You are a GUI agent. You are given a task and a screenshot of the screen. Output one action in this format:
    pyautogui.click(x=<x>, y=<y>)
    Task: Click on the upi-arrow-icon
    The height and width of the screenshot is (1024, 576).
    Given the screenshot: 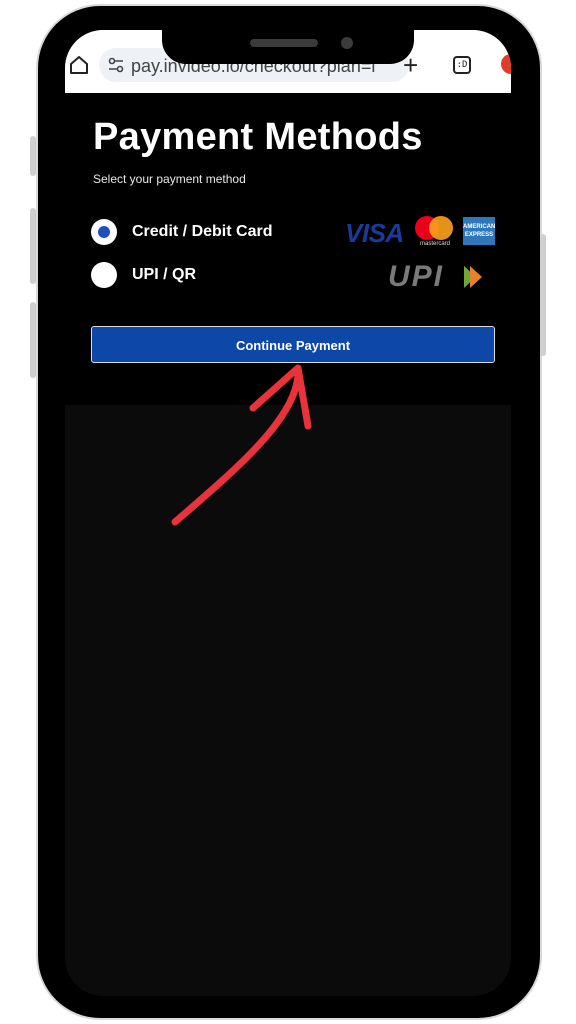 What is the action you would take?
    pyautogui.click(x=473, y=277)
    